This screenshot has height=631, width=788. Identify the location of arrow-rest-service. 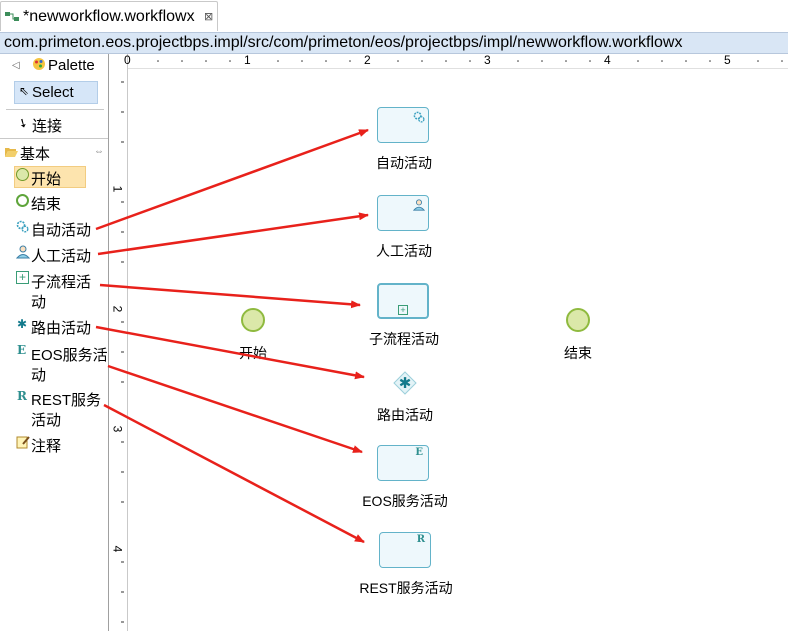
(234, 473).